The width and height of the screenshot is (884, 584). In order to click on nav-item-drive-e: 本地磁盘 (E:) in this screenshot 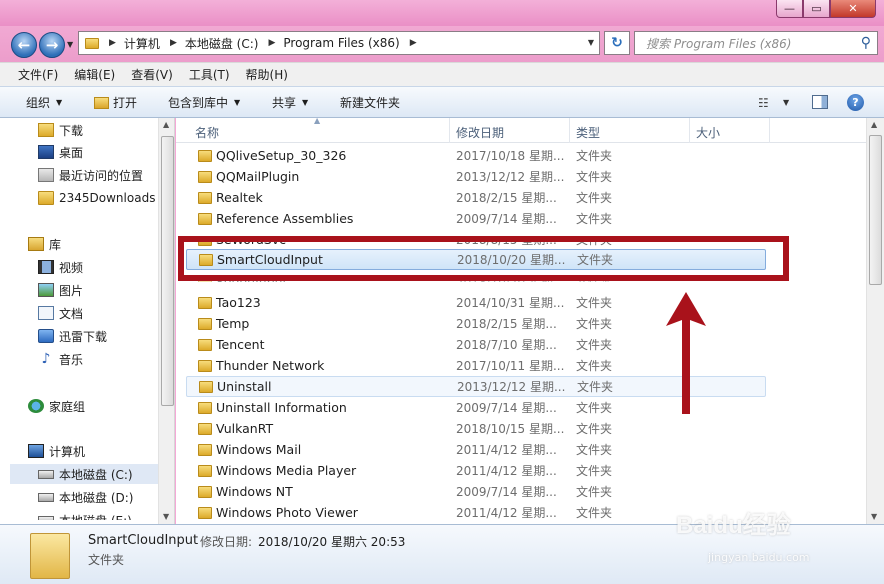, I will do `click(106, 517)`.